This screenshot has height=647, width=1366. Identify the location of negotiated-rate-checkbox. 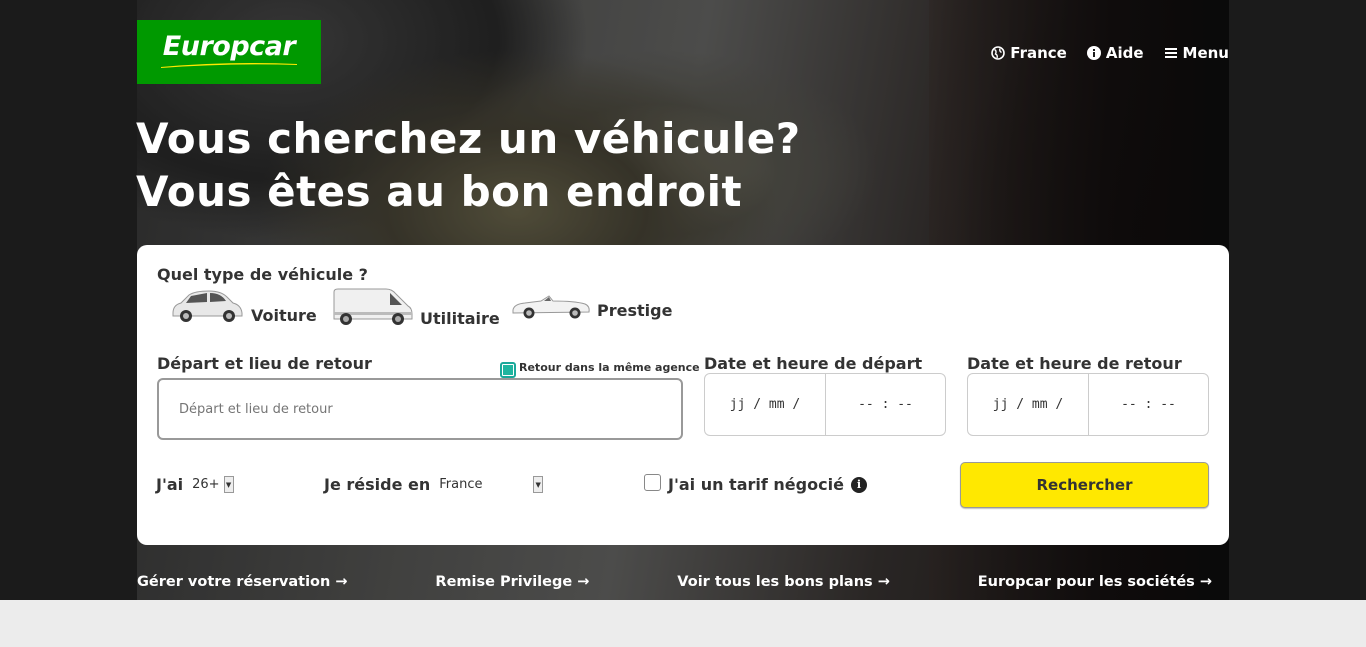
(652, 482).